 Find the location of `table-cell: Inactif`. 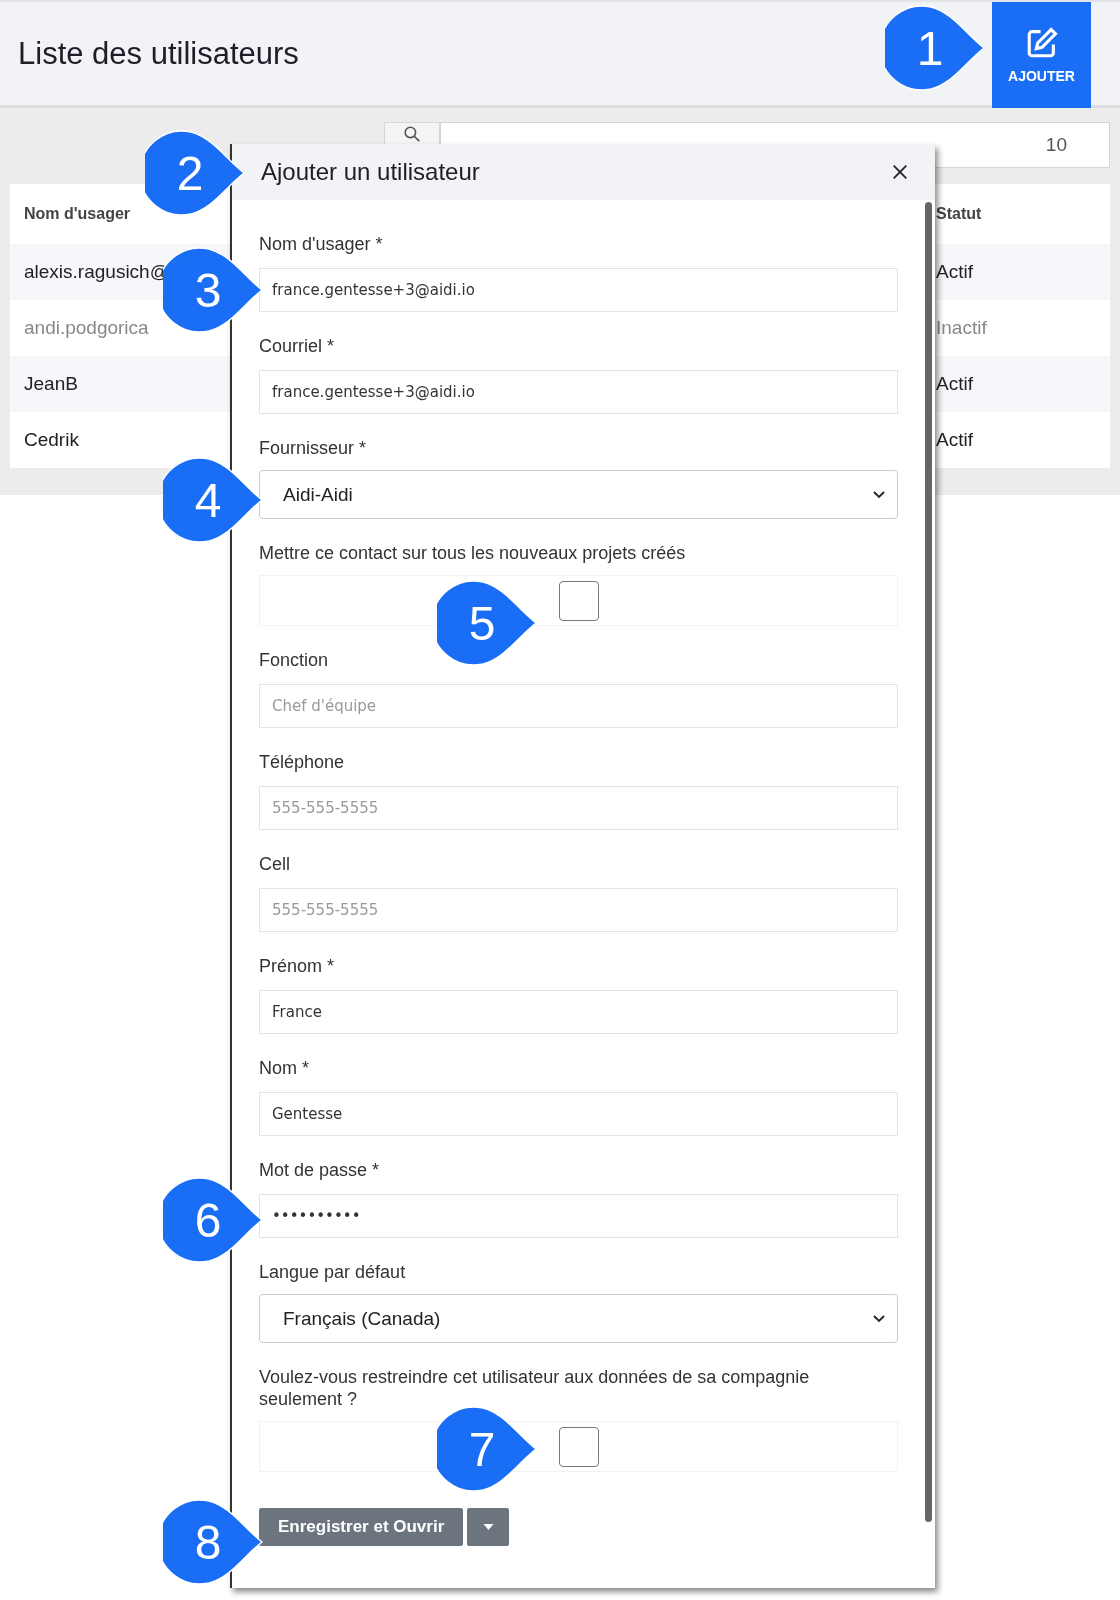

table-cell: Inactif is located at coordinates (961, 327).